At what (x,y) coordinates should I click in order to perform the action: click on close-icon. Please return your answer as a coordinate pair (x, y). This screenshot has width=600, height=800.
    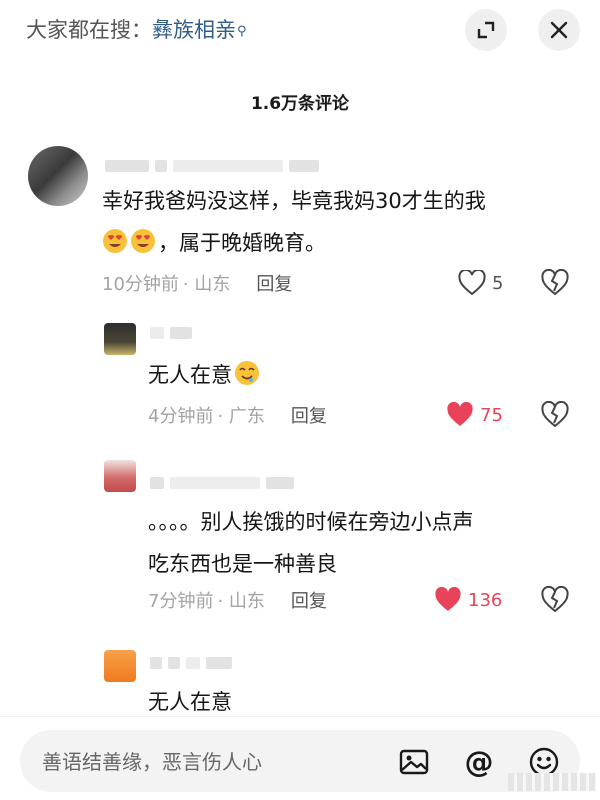
    Looking at the image, I should click on (559, 30).